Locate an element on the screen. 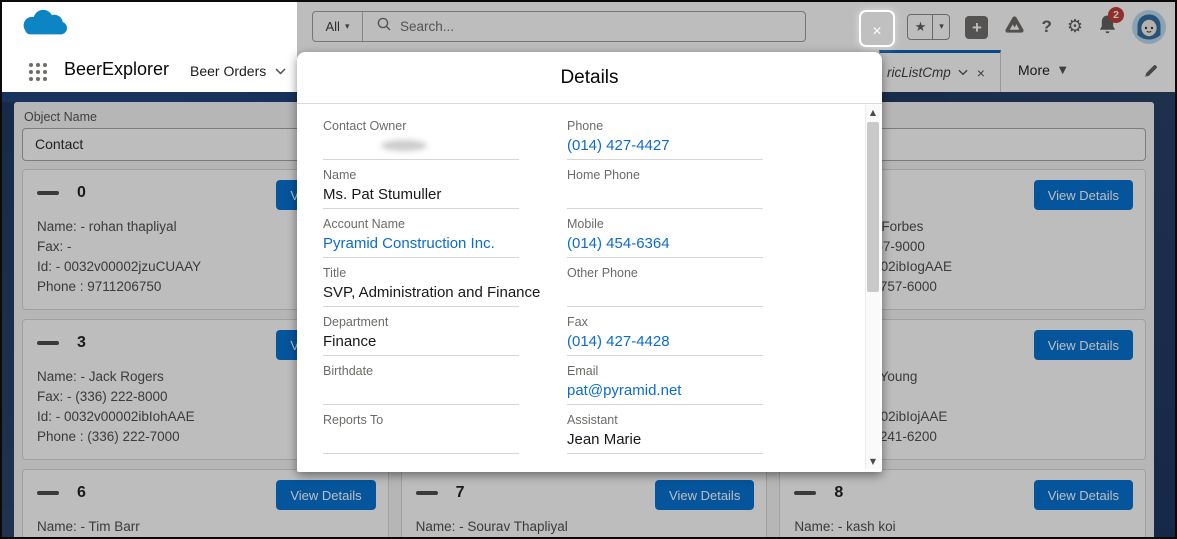 This screenshot has width=1177, height=539. detail-field: Assistant Jean Marie is located at coordinates (665, 437).